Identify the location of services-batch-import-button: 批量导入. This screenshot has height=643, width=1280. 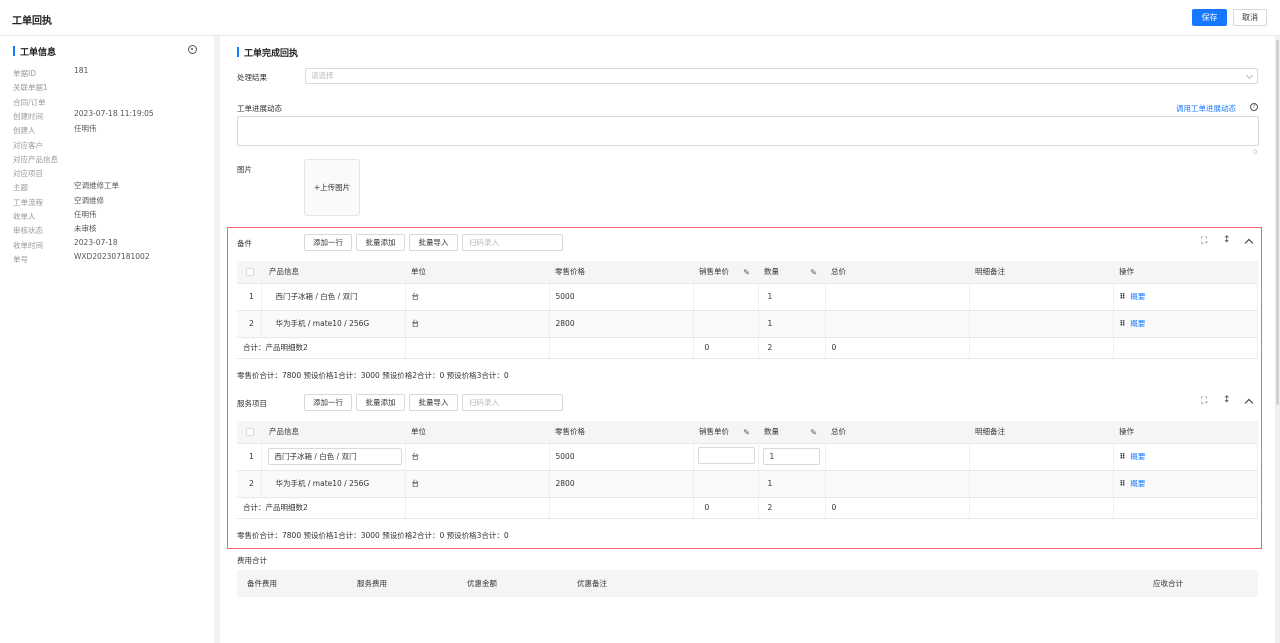
(433, 402).